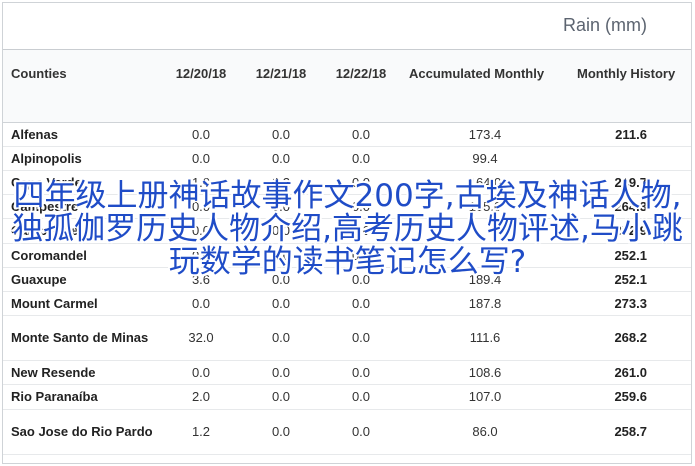 This screenshot has height=466, width=695. Describe the element at coordinates (201, 86) in the screenshot. I see `col-date-1: 12/20/18` at that location.